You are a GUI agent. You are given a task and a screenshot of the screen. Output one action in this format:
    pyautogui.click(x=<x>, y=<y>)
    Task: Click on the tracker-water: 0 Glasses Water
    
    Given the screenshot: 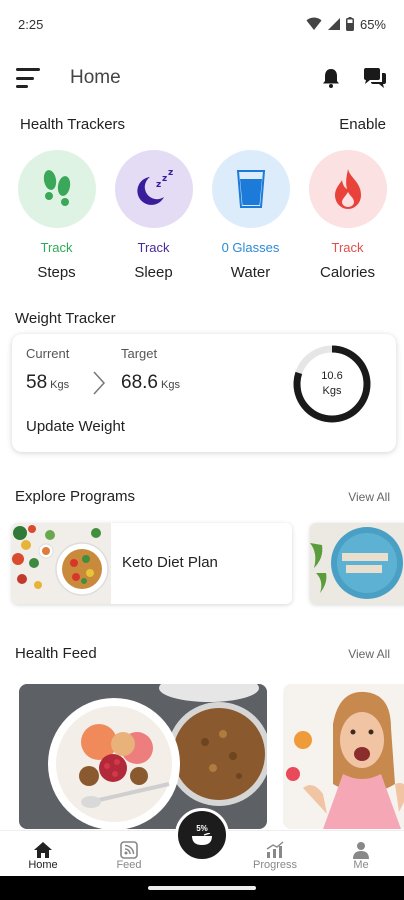 What is the action you would take?
    pyautogui.click(x=251, y=215)
    